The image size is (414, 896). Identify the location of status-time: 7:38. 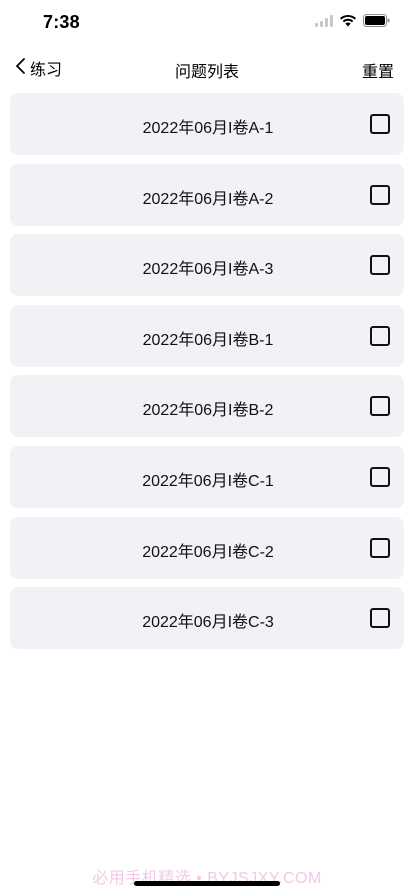
(61, 22).